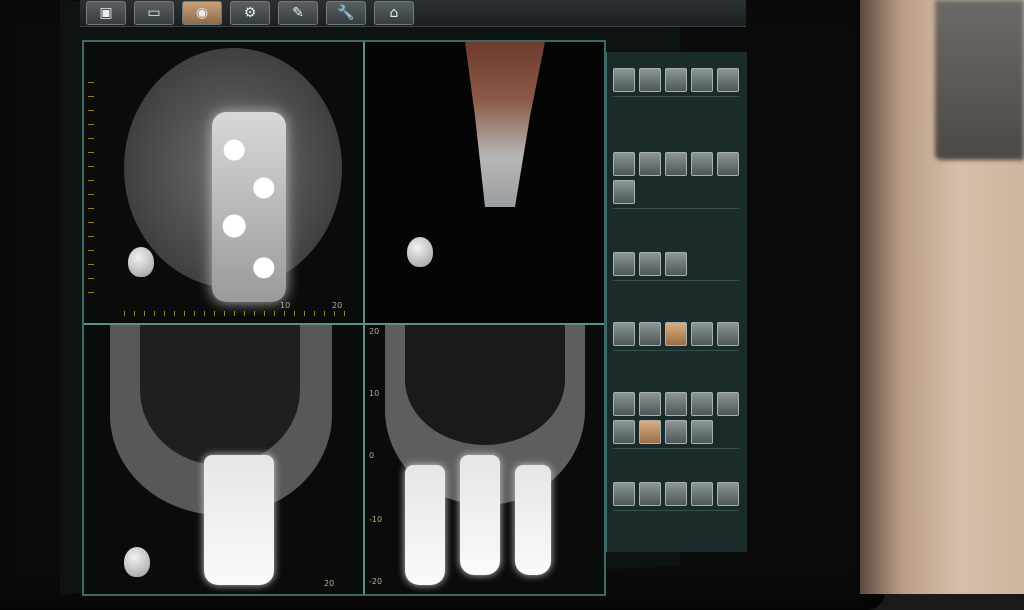  I want to click on edit-tool-button: ✎, so click(298, 13).